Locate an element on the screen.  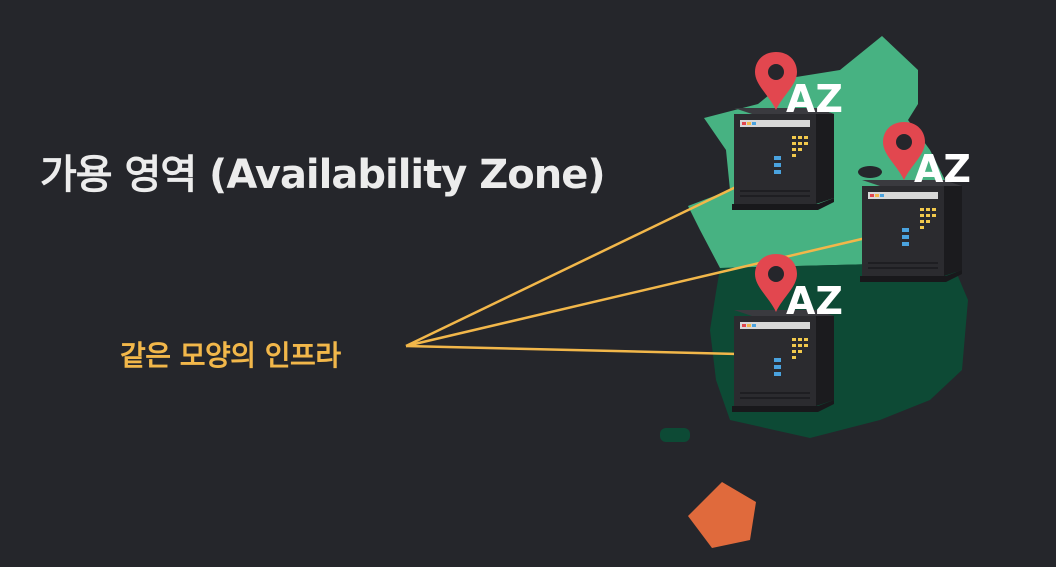
page-title: 가용 영역 (Availability Zone) is located at coordinates (323, 175).